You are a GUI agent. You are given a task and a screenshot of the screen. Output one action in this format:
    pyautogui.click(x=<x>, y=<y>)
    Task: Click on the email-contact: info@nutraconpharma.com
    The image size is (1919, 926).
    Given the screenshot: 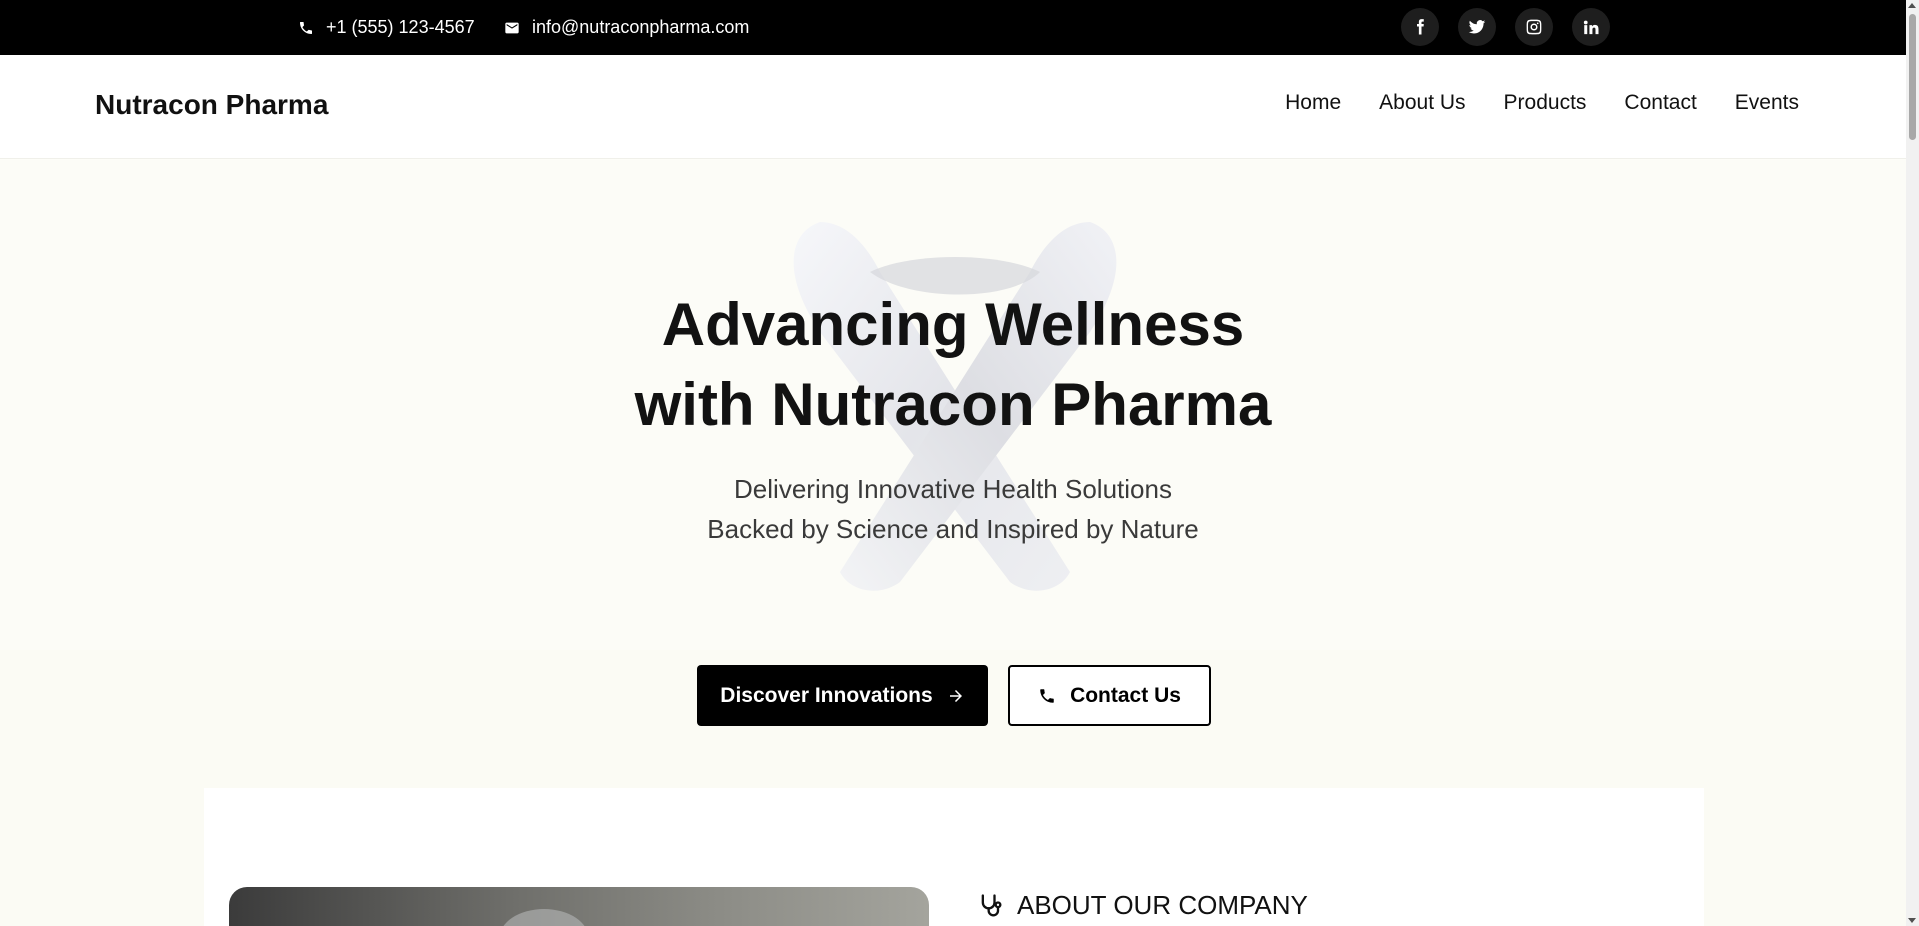 What is the action you would take?
    pyautogui.click(x=626, y=27)
    